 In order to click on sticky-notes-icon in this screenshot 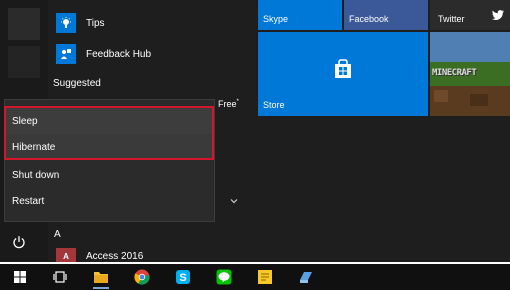, I will do `click(265, 277)`.